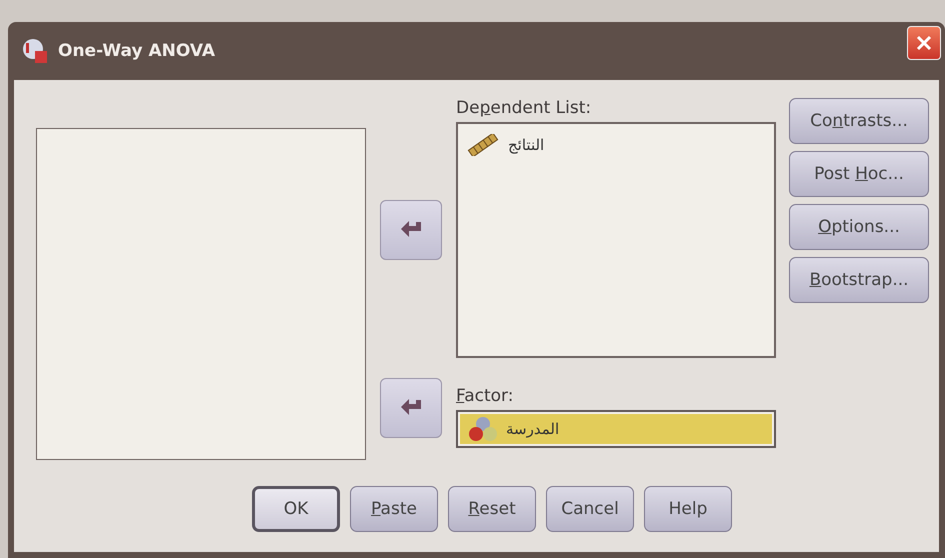 Image resolution: width=945 pixels, height=558 pixels. I want to click on dialog-button: Reset, so click(492, 509).